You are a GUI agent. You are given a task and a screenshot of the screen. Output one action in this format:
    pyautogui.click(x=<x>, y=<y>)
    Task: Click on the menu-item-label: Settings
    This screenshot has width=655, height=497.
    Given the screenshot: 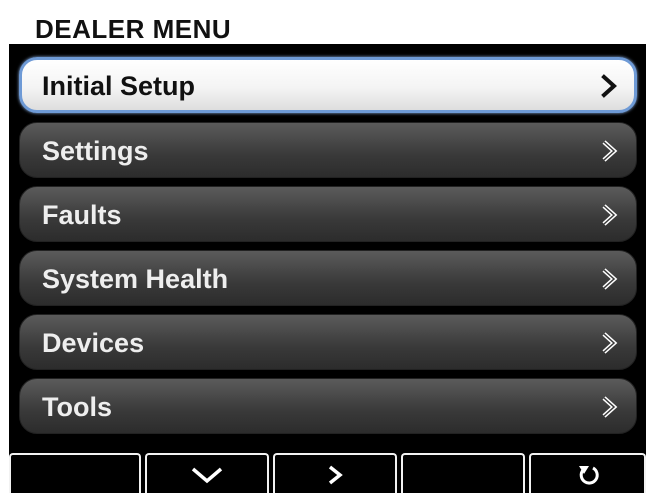 What is the action you would take?
    pyautogui.click(x=95, y=151)
    